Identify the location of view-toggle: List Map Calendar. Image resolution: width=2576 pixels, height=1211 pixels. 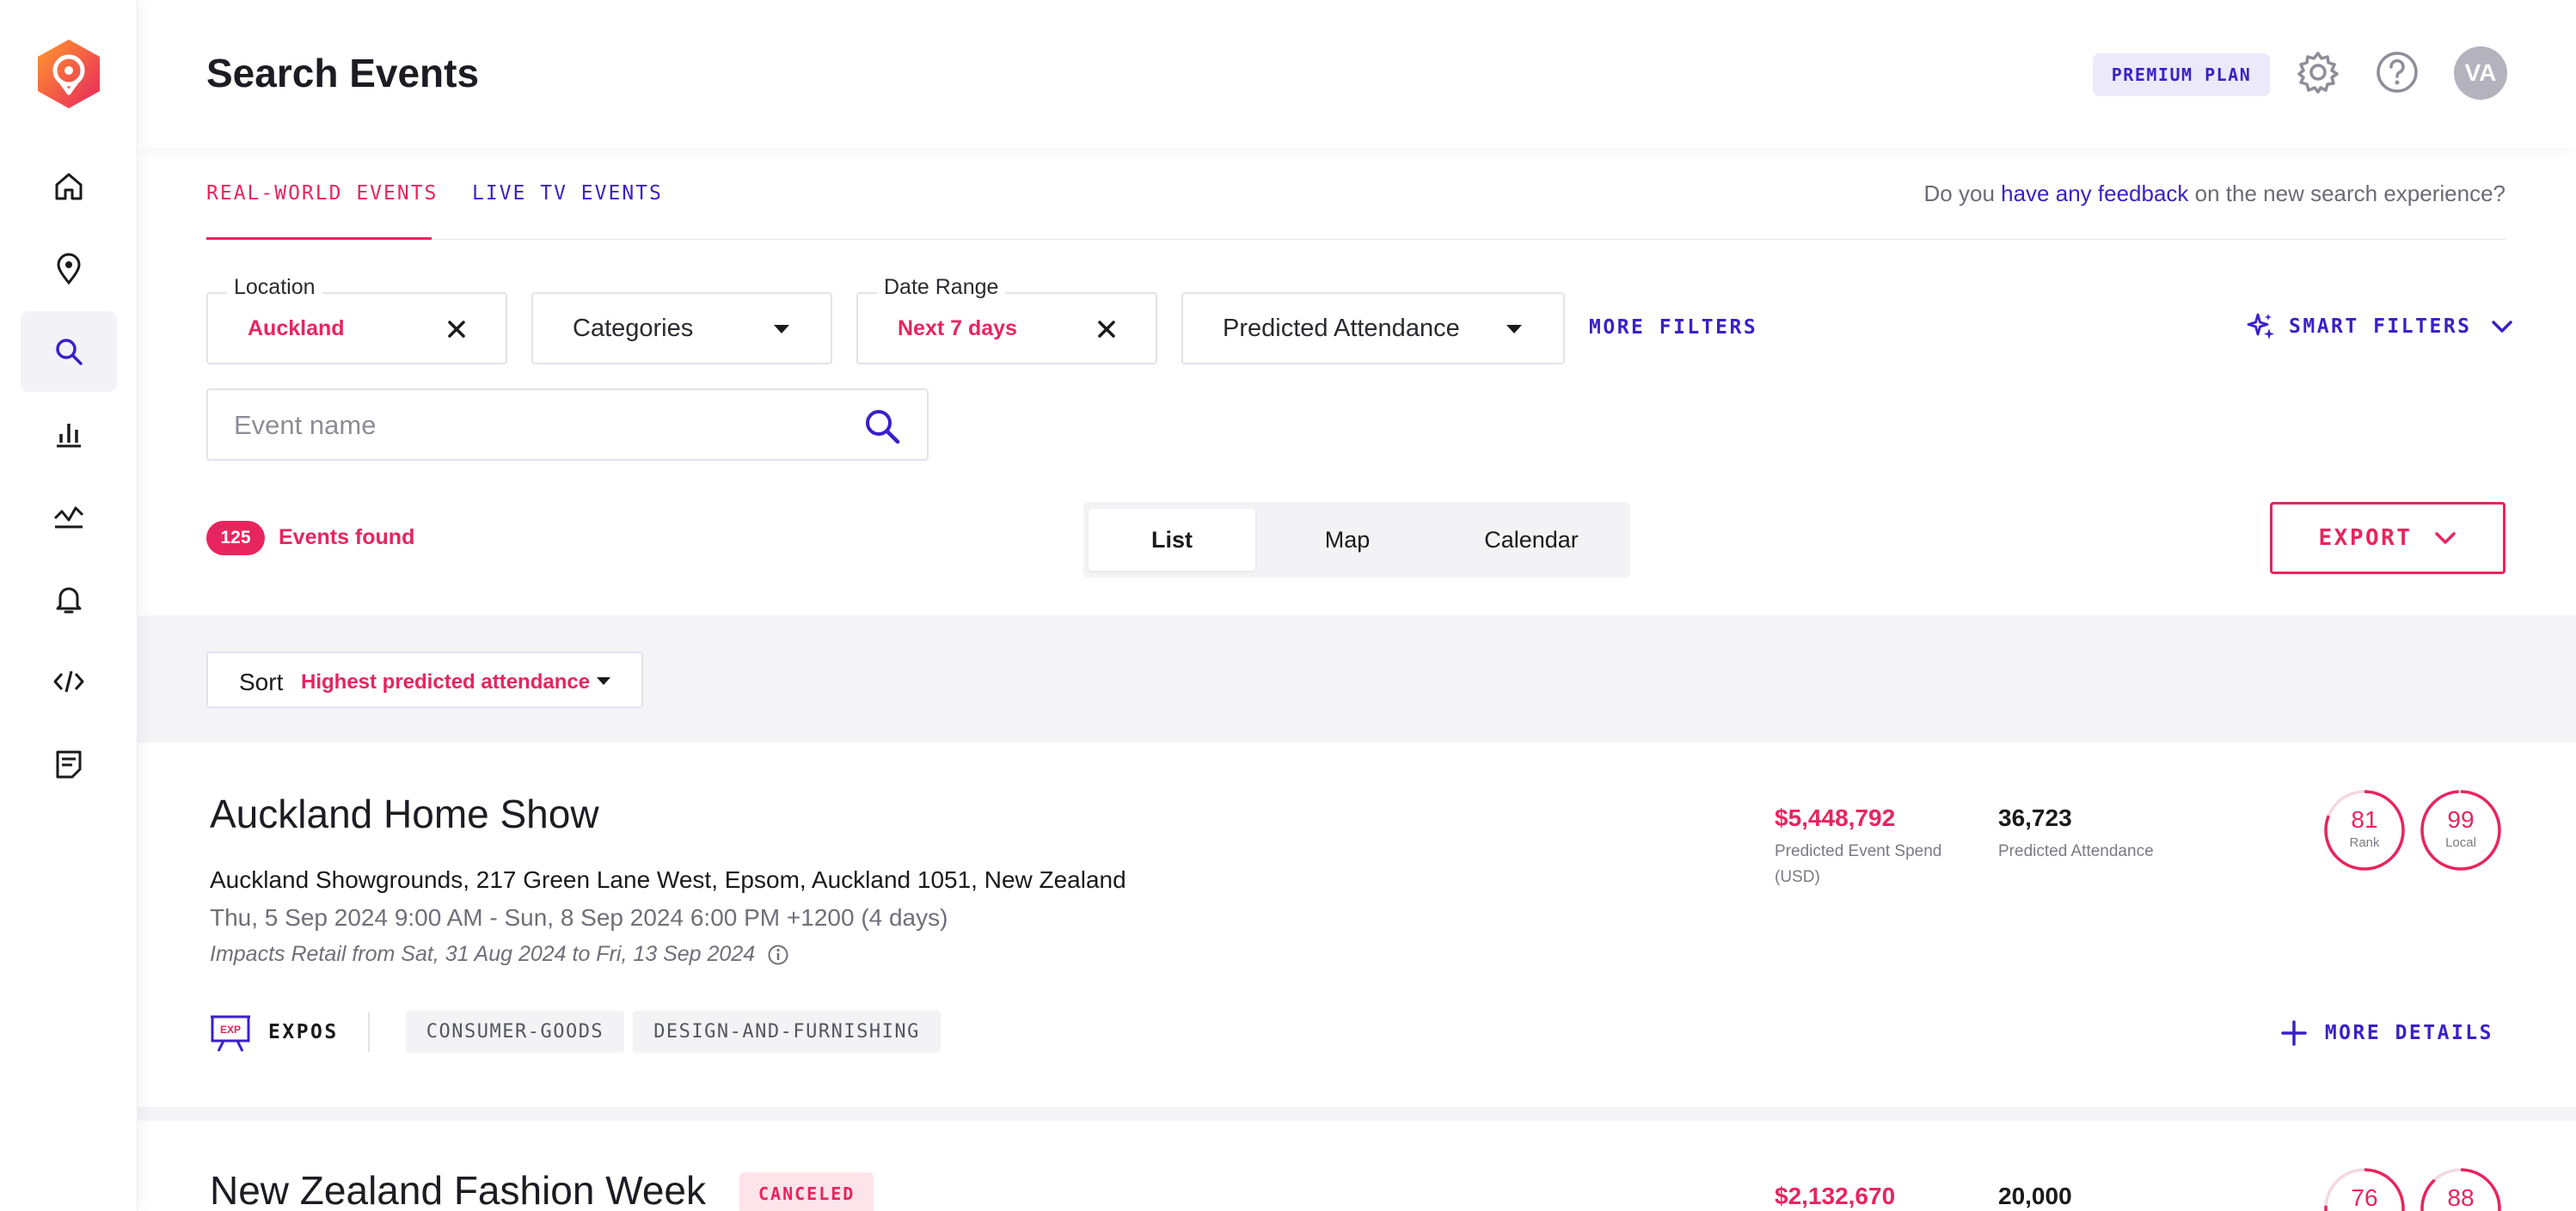
(1357, 540).